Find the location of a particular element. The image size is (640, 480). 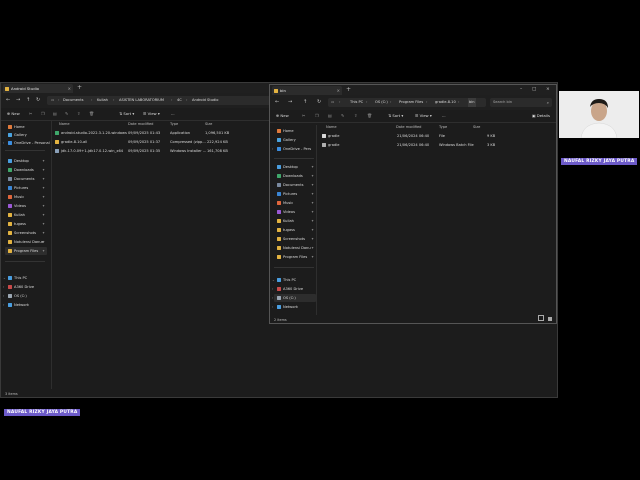

breadcrumb-documents: Documents is located at coordinates (73, 100).